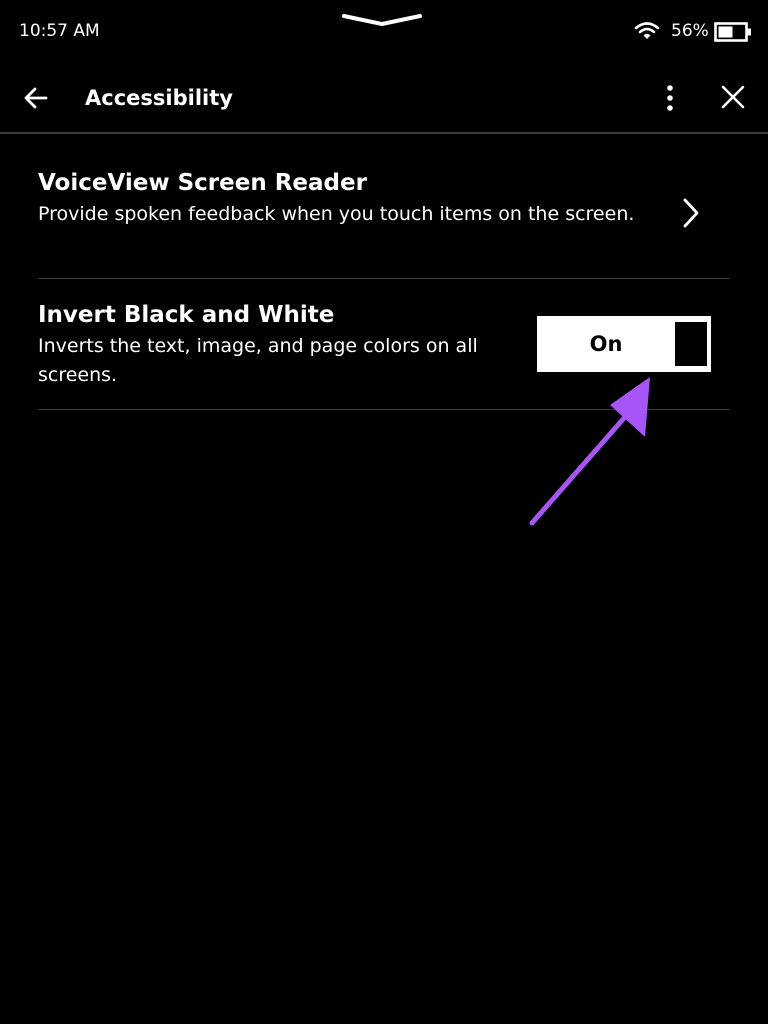  I want to click on close-icon, so click(733, 98).